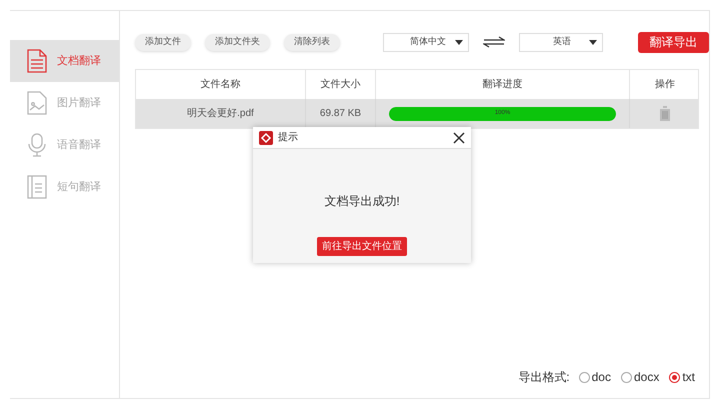  What do you see at coordinates (37, 187) in the screenshot?
I see `note-icon` at bounding box center [37, 187].